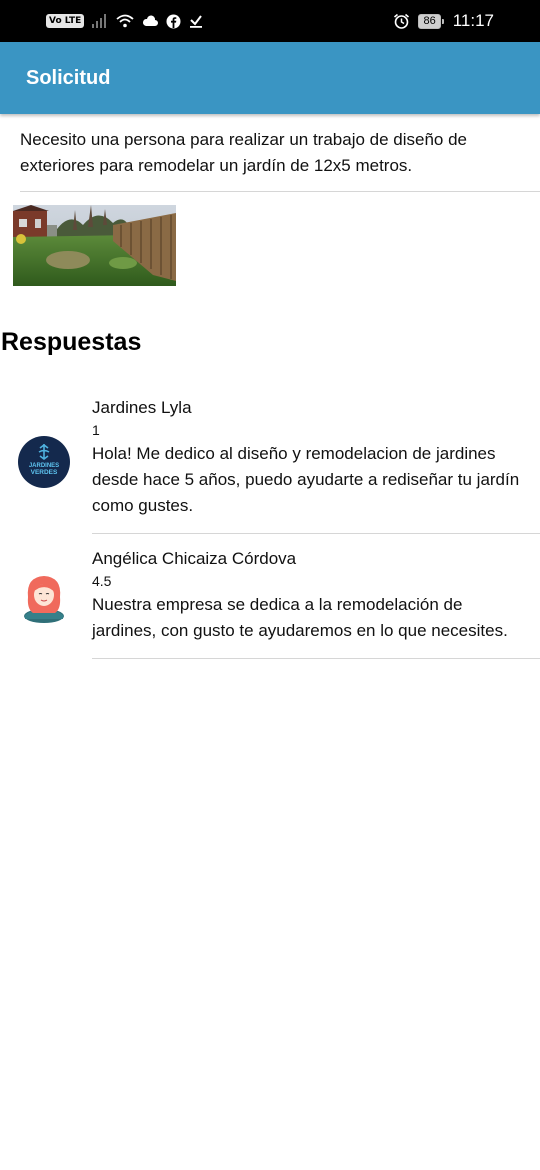  I want to click on download-icon, so click(196, 21).